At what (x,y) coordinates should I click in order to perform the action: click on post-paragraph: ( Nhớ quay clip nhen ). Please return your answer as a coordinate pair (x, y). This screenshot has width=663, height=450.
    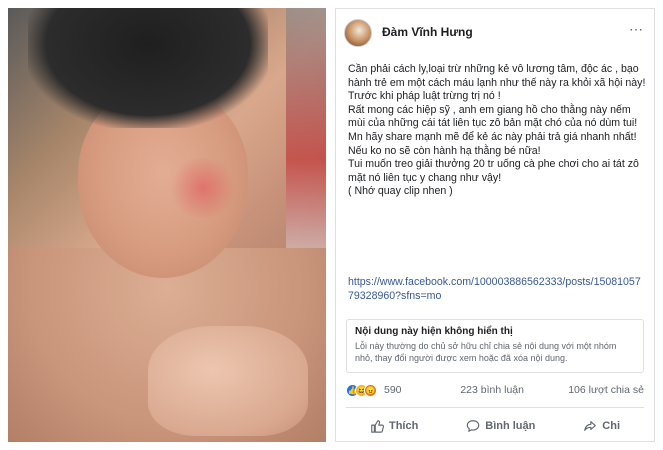
    Looking at the image, I should click on (400, 191).